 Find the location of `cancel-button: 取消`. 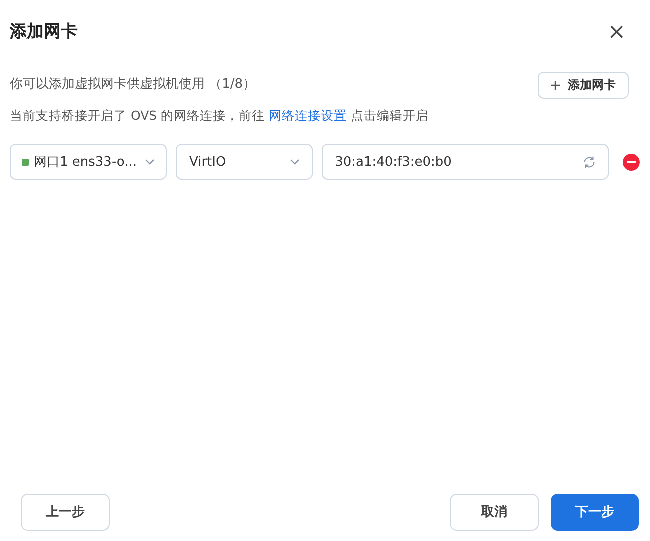

cancel-button: 取消 is located at coordinates (494, 512).